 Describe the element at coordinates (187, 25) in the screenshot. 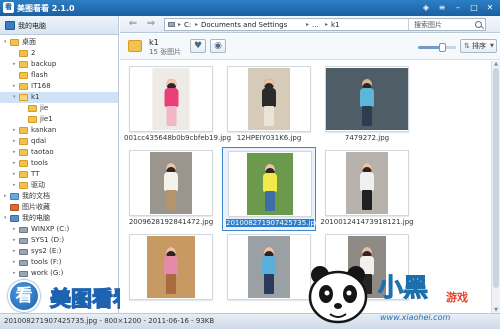

I see `breadcrumb-item: C:` at that location.